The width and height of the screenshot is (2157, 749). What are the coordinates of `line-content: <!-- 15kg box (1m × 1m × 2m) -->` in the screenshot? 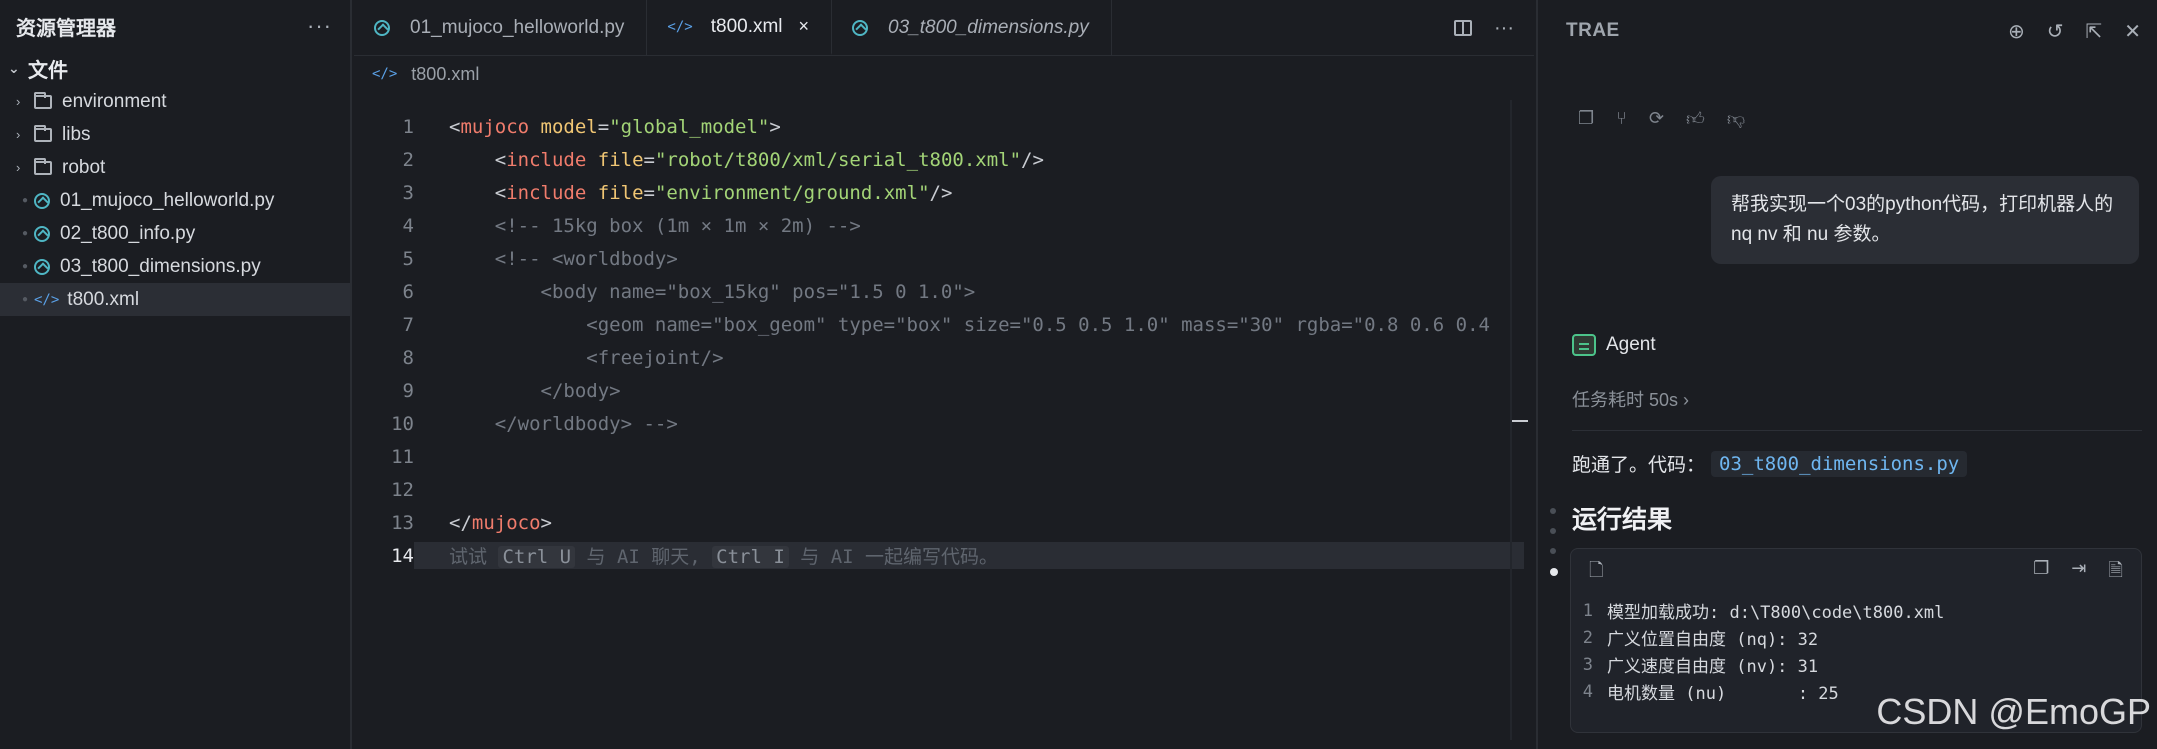 It's located at (655, 225).